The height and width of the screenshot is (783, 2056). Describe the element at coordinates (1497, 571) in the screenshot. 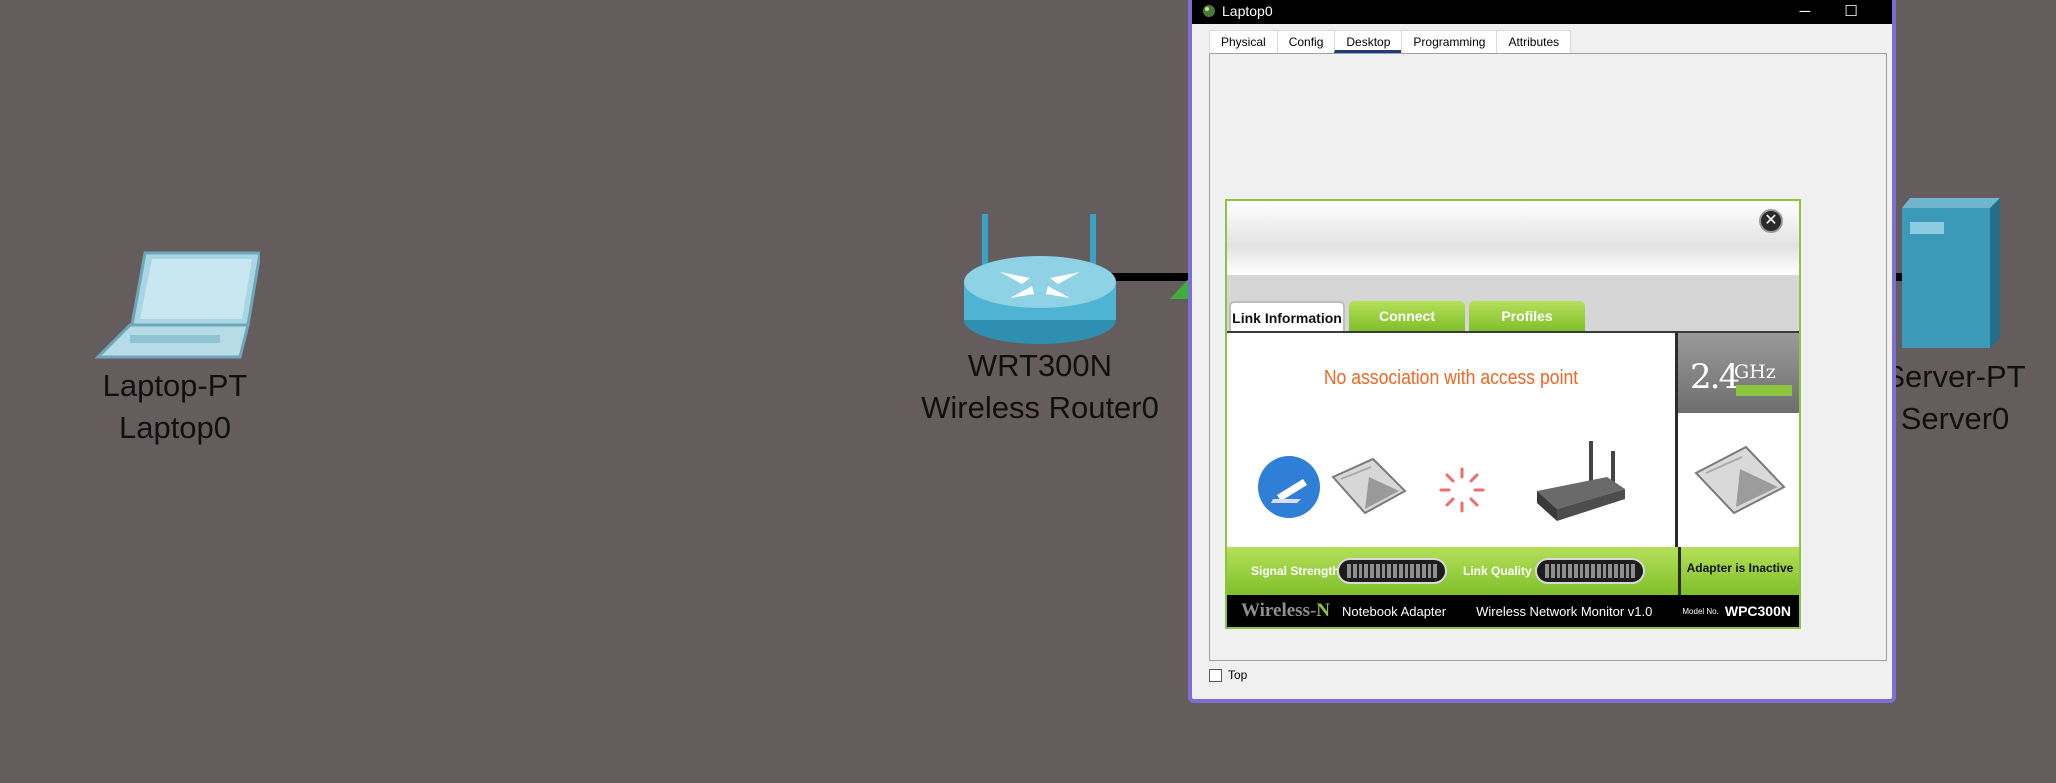

I see `link-quality-label: Link Quality` at that location.